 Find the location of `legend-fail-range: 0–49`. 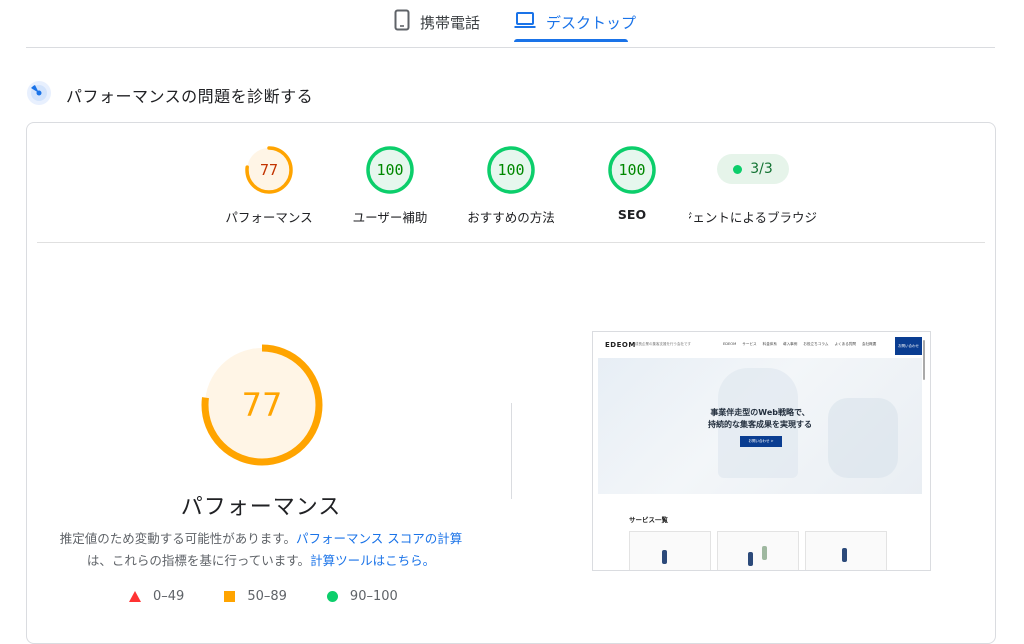

legend-fail-range: 0–49 is located at coordinates (169, 596).